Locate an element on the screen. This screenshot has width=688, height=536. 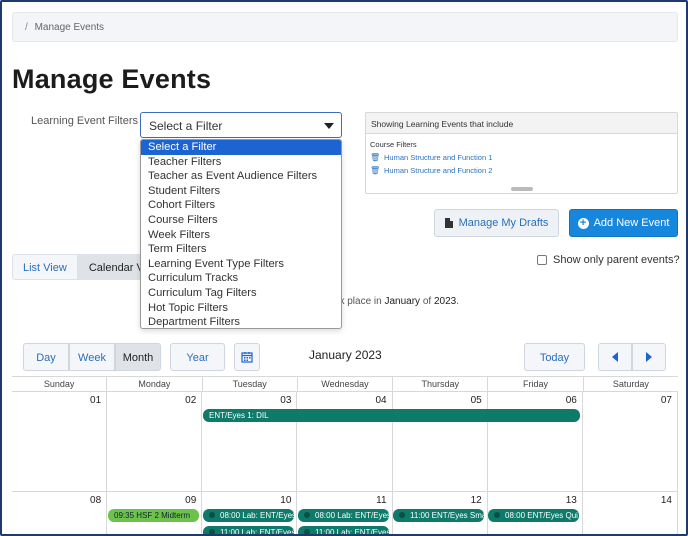
day-number: 13 is located at coordinates (571, 500).